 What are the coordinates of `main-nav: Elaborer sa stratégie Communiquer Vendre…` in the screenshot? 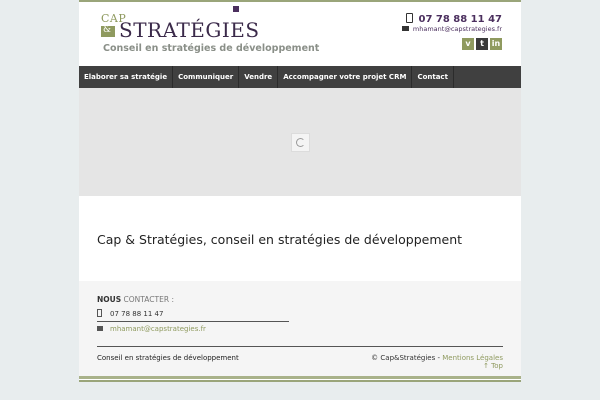 It's located at (300, 77).